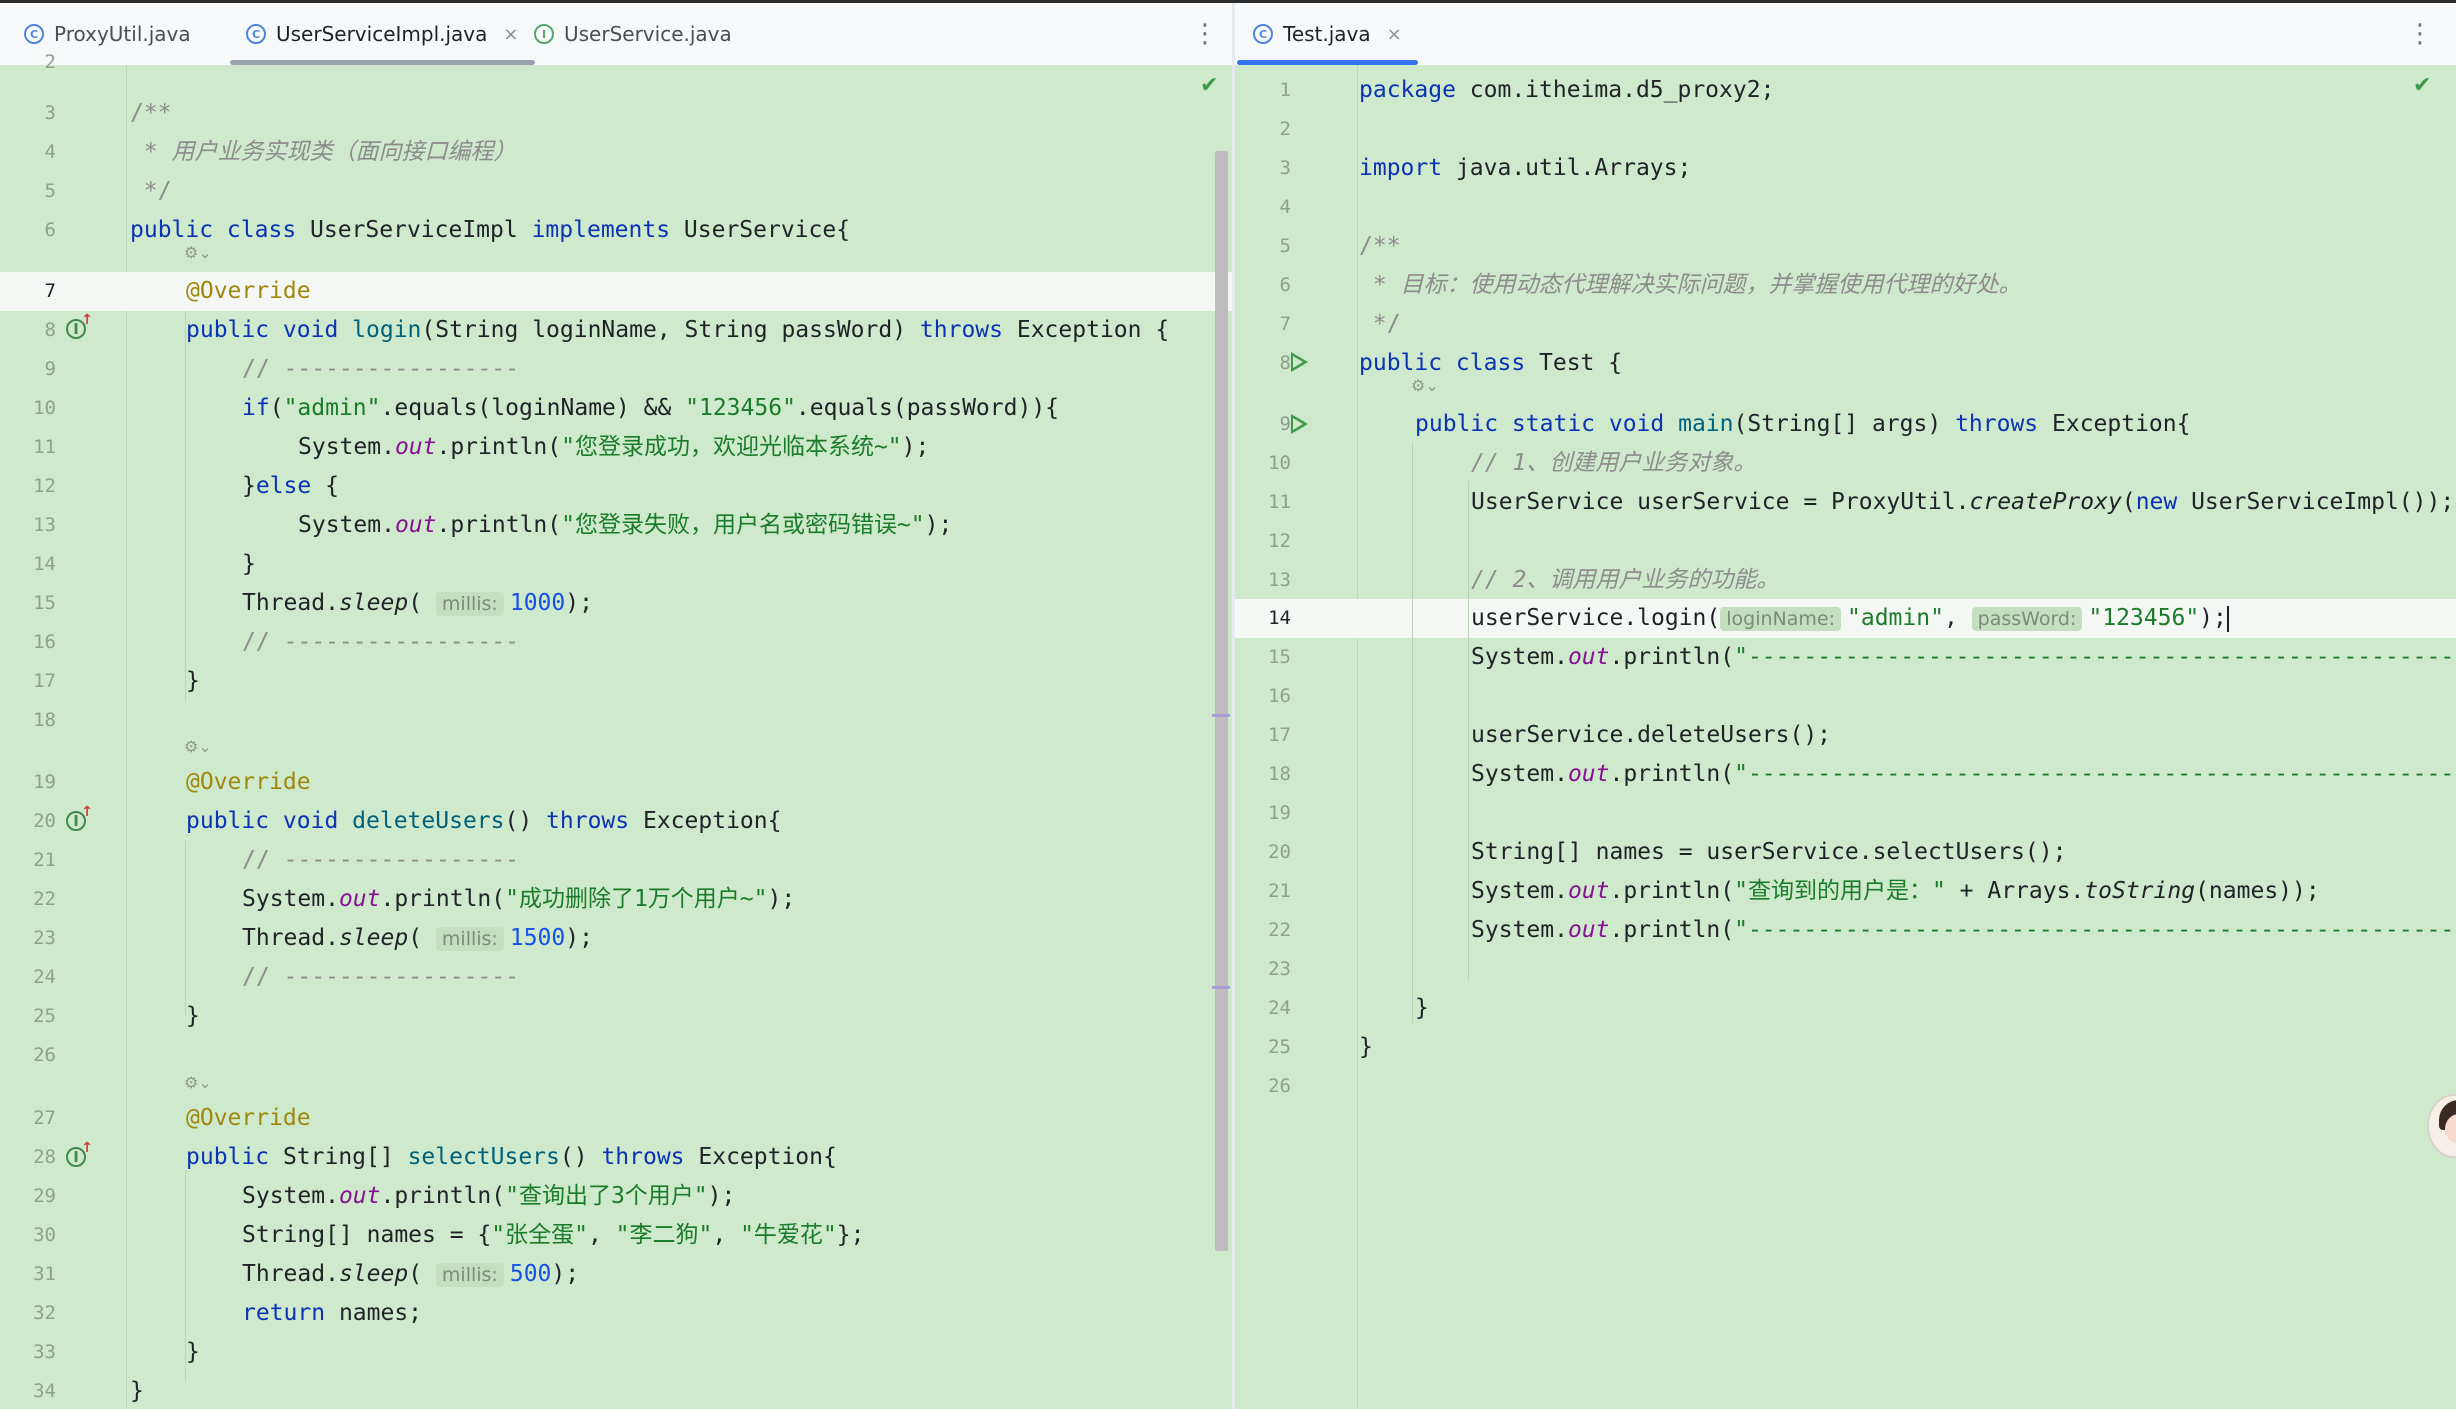 The width and height of the screenshot is (2456, 1409). What do you see at coordinates (50, 191) in the screenshot?
I see `line-number: 5` at bounding box center [50, 191].